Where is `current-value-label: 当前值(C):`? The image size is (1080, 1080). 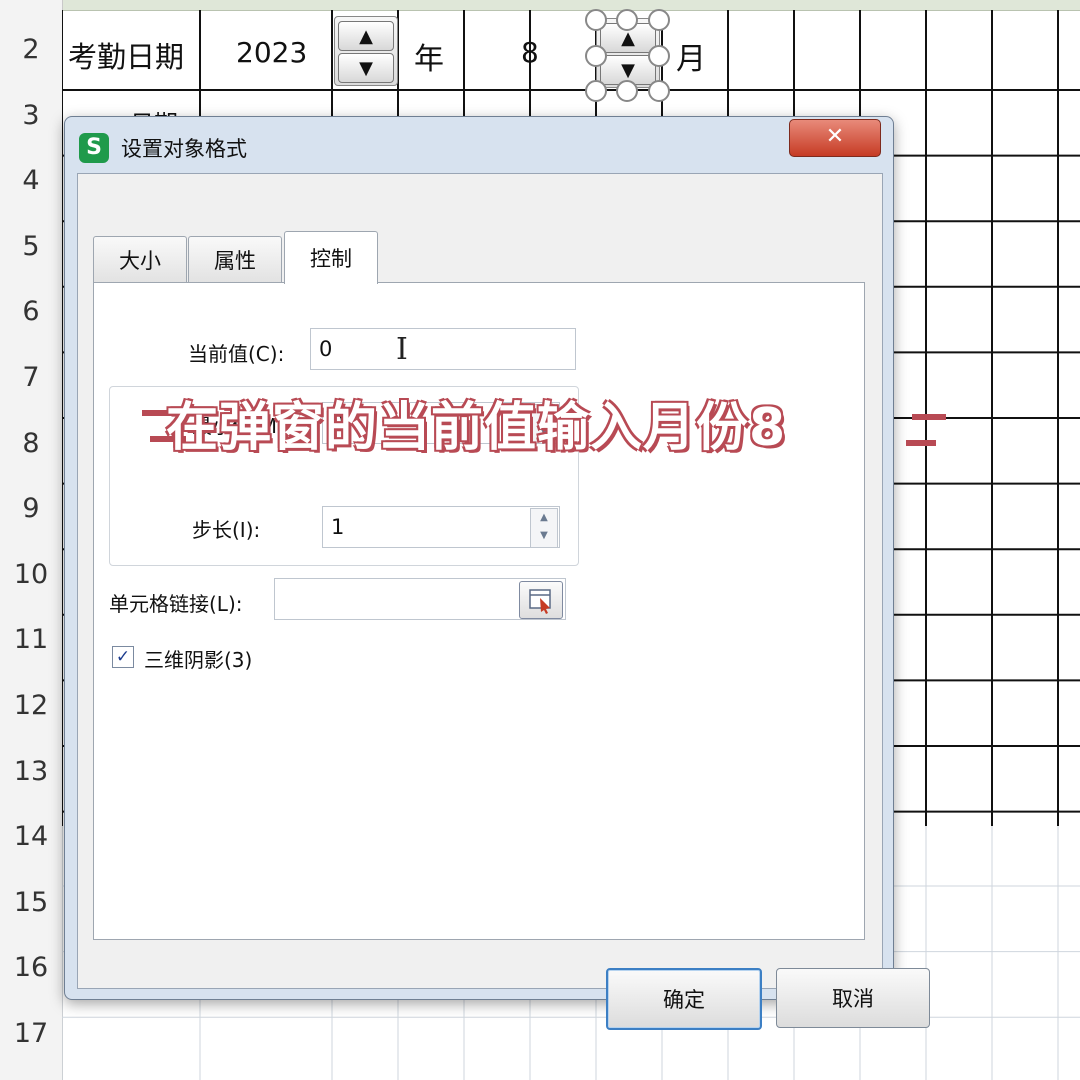 current-value-label: 当前值(C): is located at coordinates (236, 354).